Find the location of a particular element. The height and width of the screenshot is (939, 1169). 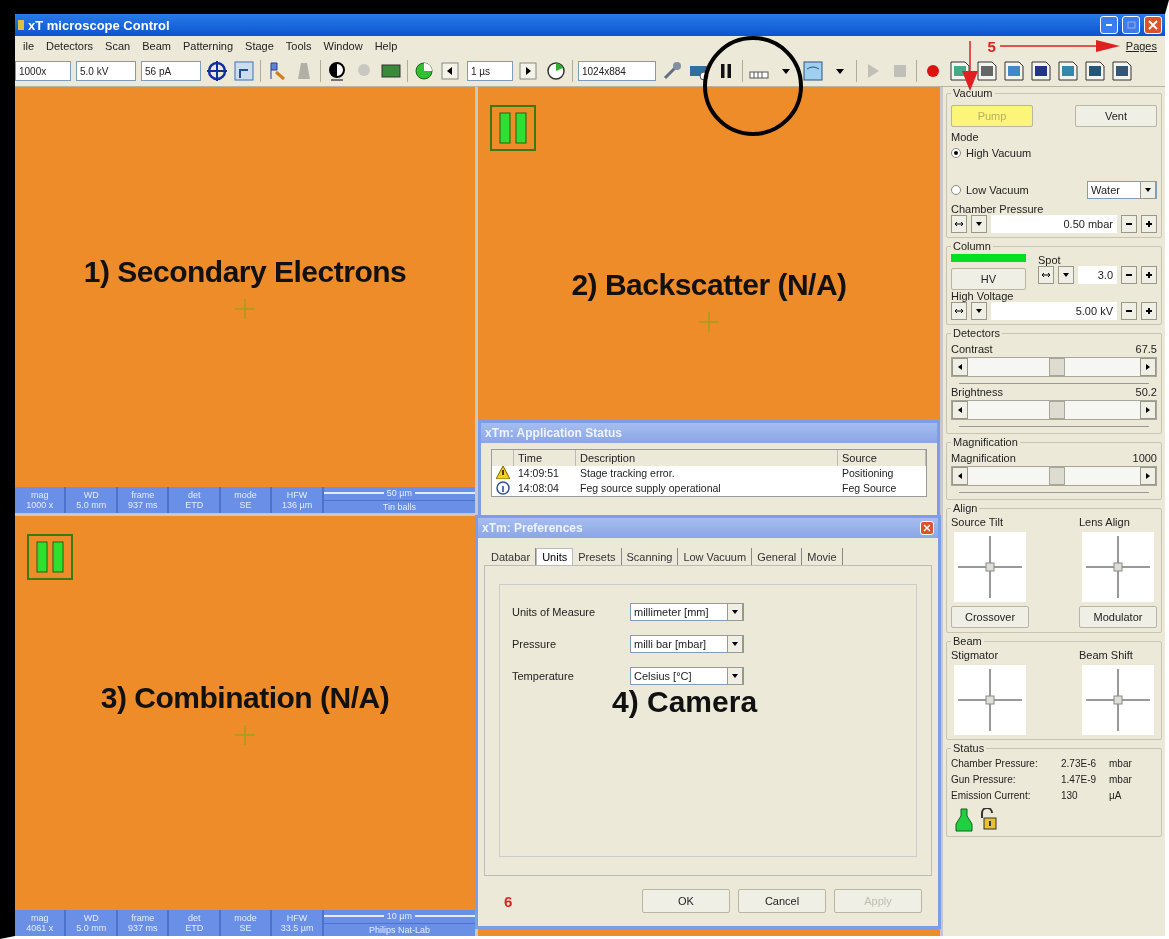

menu-item: Scan is located at coordinates (118, 46).